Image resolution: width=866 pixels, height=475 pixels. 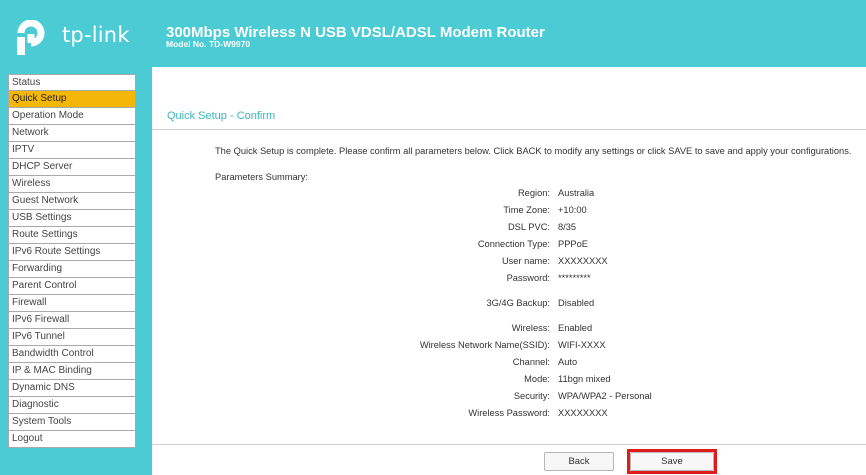 I want to click on parameter-label: DSL PVC:, so click(x=528, y=227).